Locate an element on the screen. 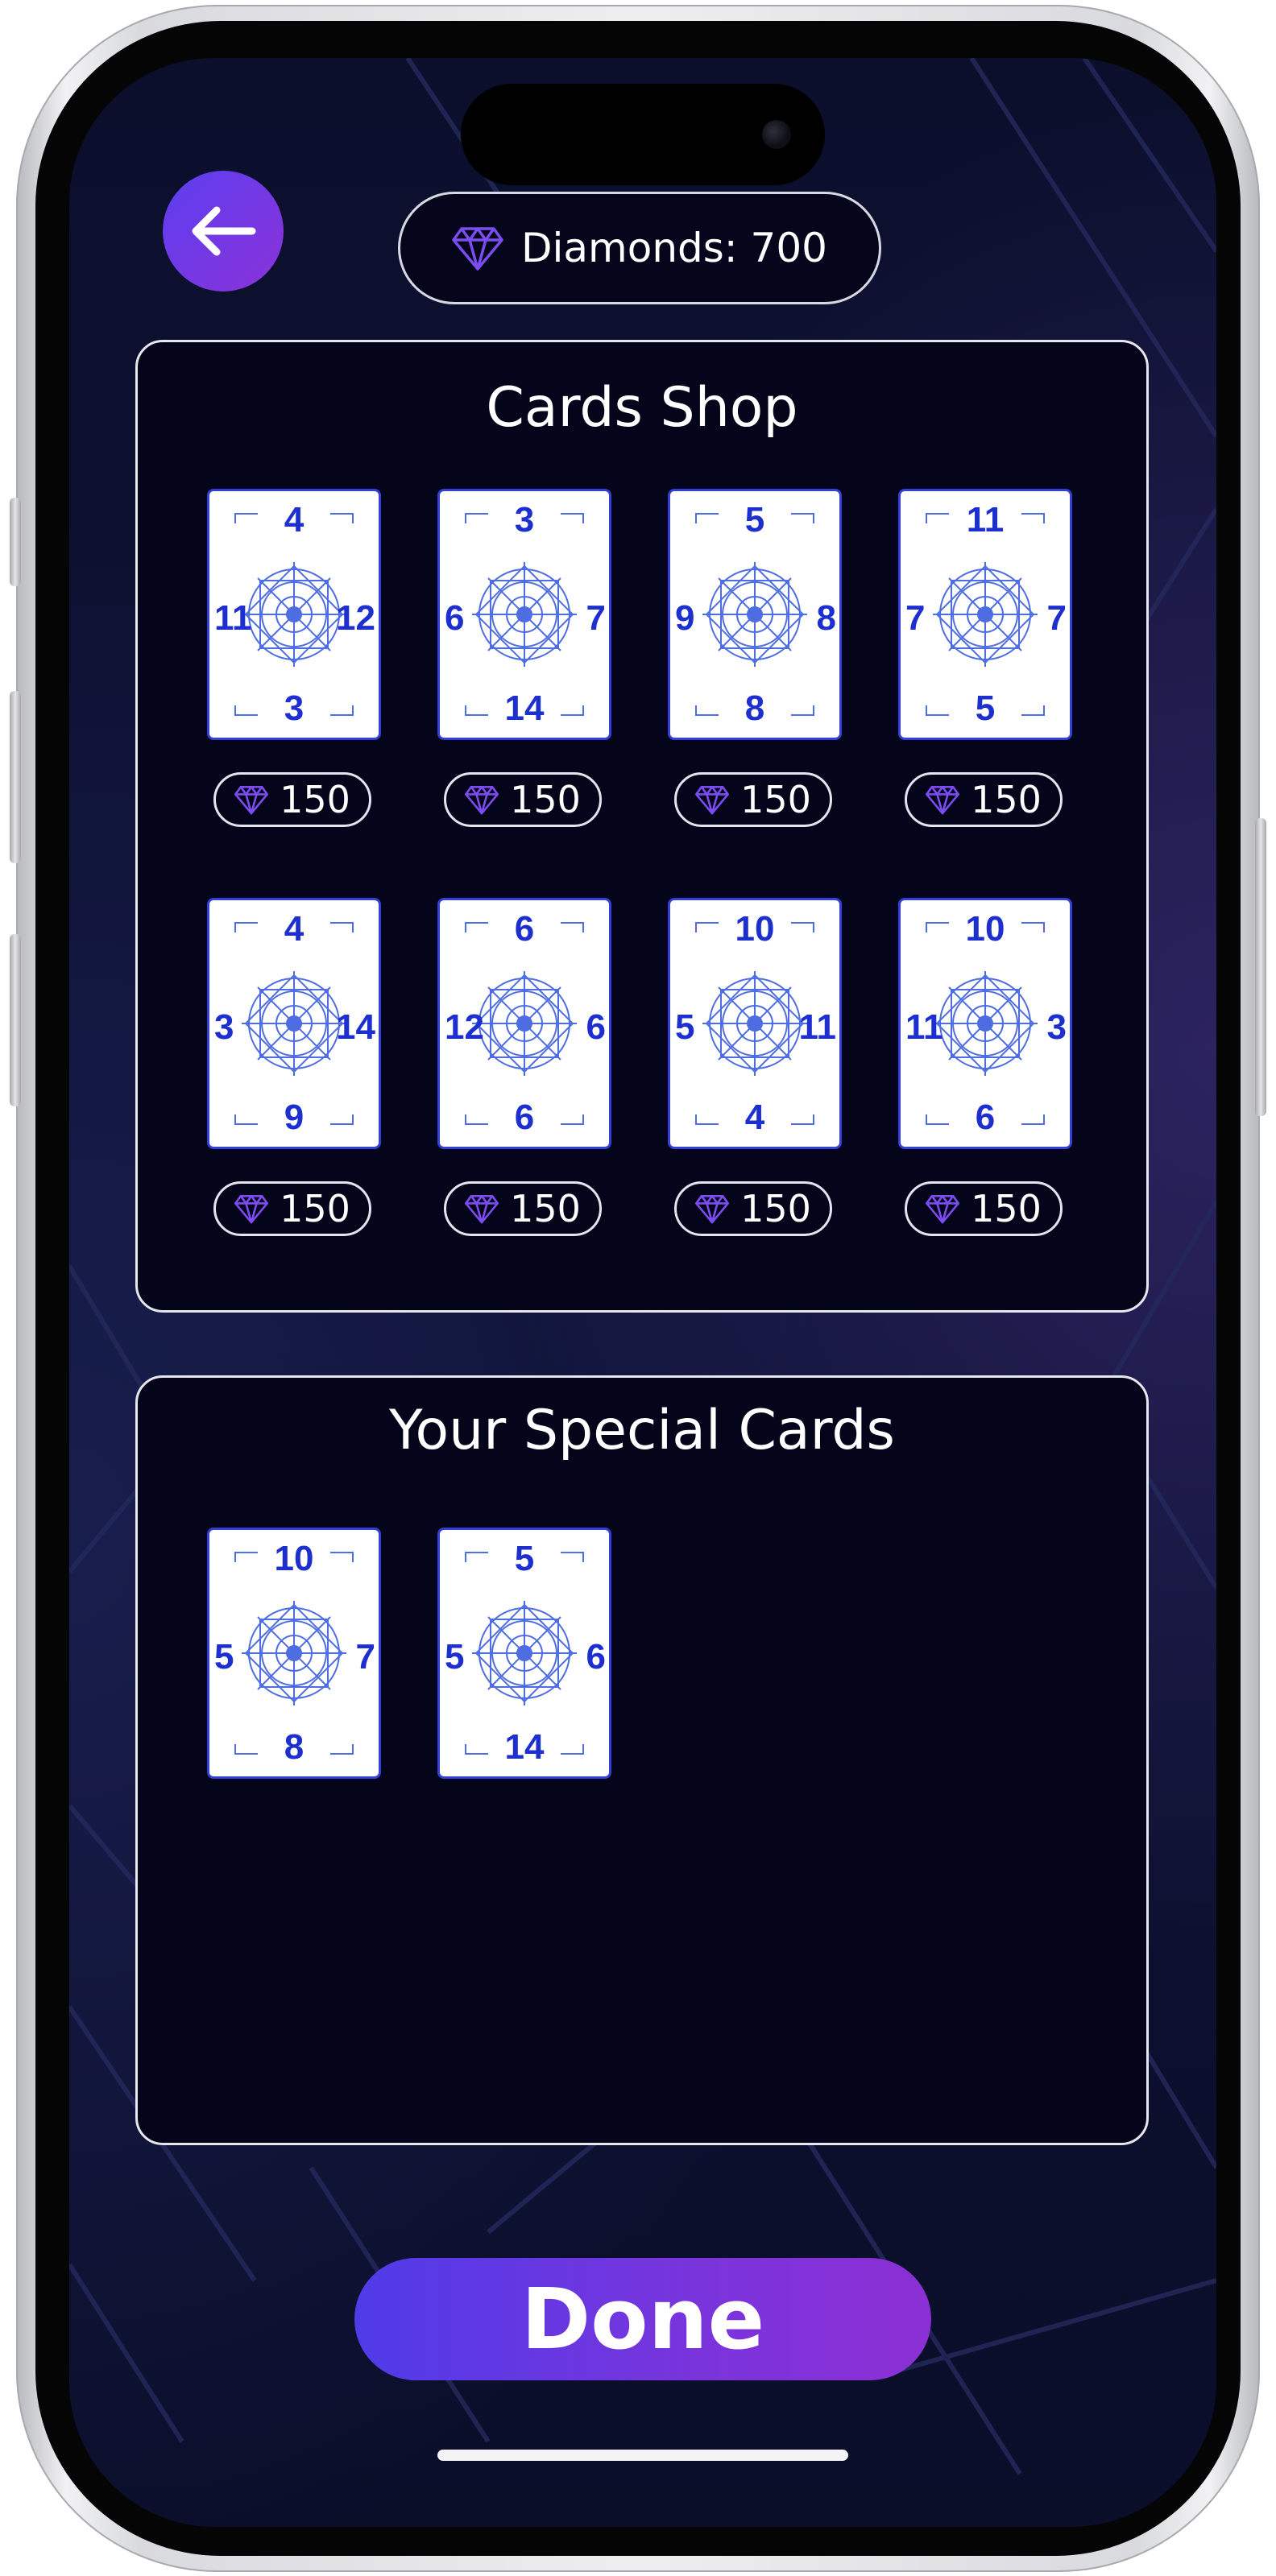  card: 6 6 12 6 is located at coordinates (524, 1024).